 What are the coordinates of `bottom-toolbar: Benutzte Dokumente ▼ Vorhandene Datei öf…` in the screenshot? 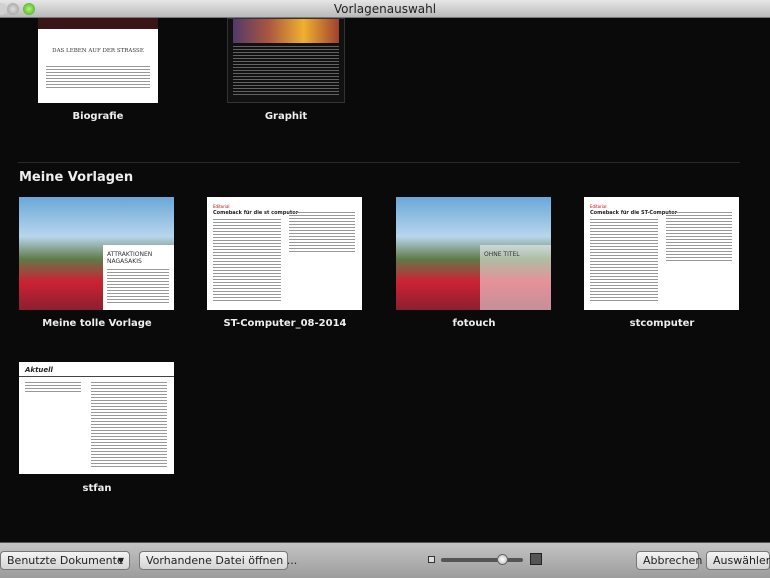 It's located at (385, 560).